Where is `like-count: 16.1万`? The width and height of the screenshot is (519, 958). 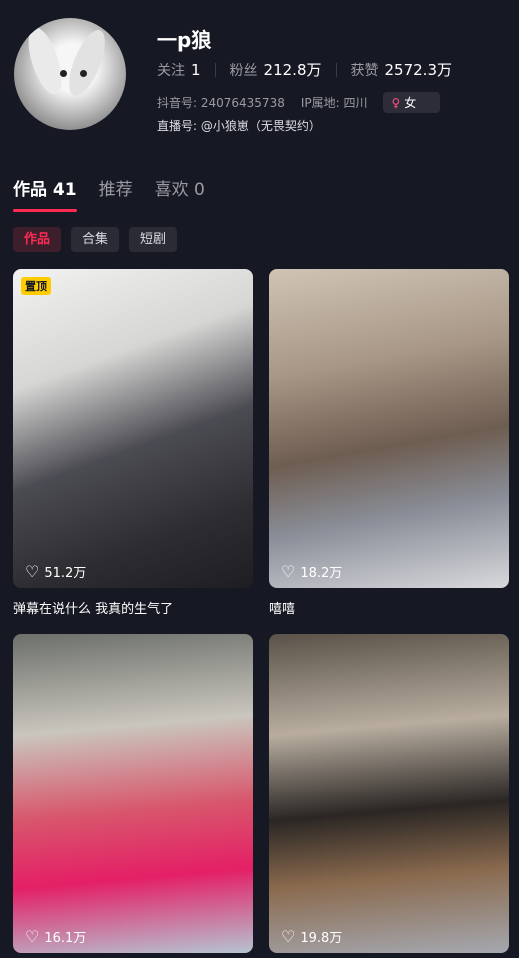
like-count: 16.1万 is located at coordinates (65, 938).